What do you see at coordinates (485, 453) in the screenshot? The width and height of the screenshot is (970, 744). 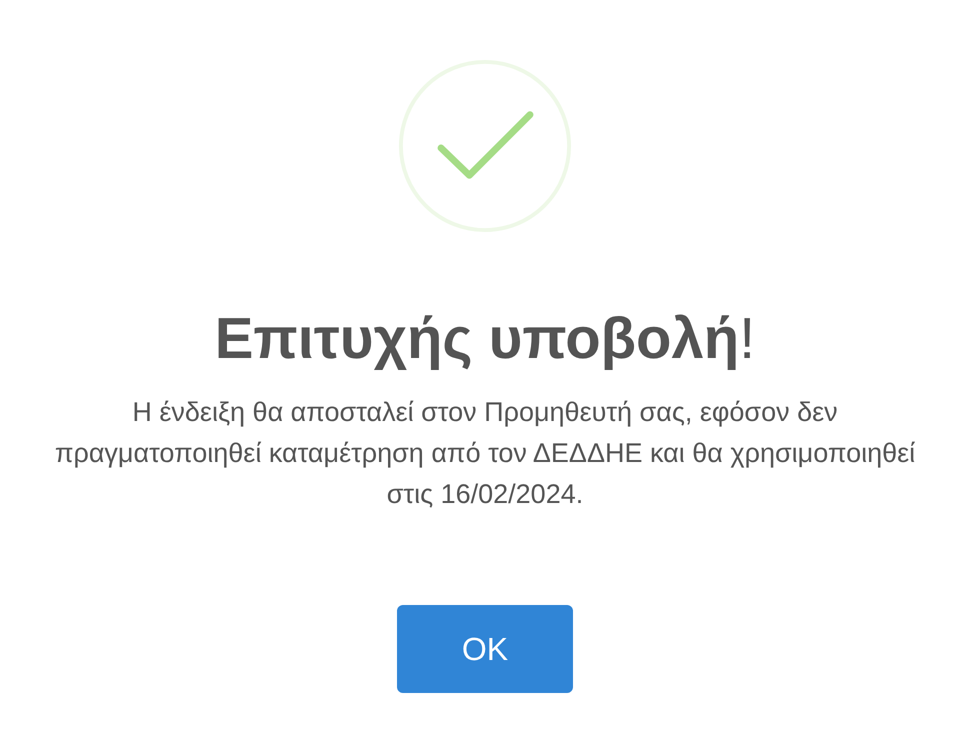 I see `dialog-message: Η ένδειξη θα αποσταλεί στον Προμηθευτή σας, εφόσον δεν πραγματοποιηθεί καταμέτρηση από τον ΔΕΔΔΗΕ και θα χρησιμοποιηθεί στις 16/02/2024.` at bounding box center [485, 453].